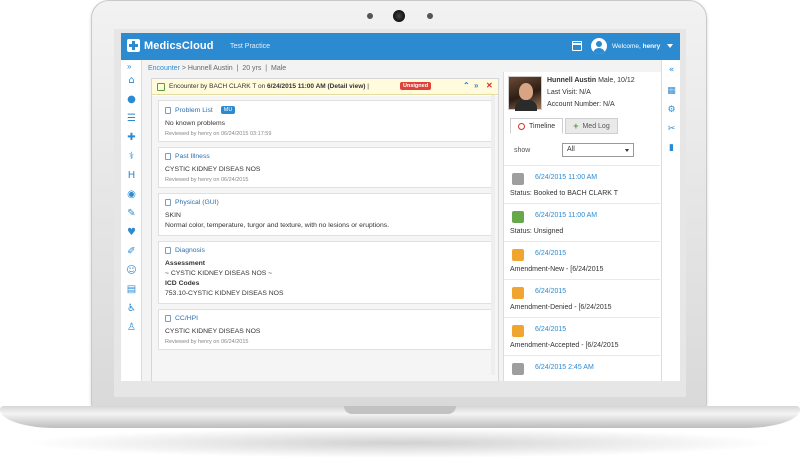 Image resolution: width=800 pixels, height=472 pixels. What do you see at coordinates (164, 68) in the screenshot?
I see `breadcrumb-encounter: Encounter` at bounding box center [164, 68].